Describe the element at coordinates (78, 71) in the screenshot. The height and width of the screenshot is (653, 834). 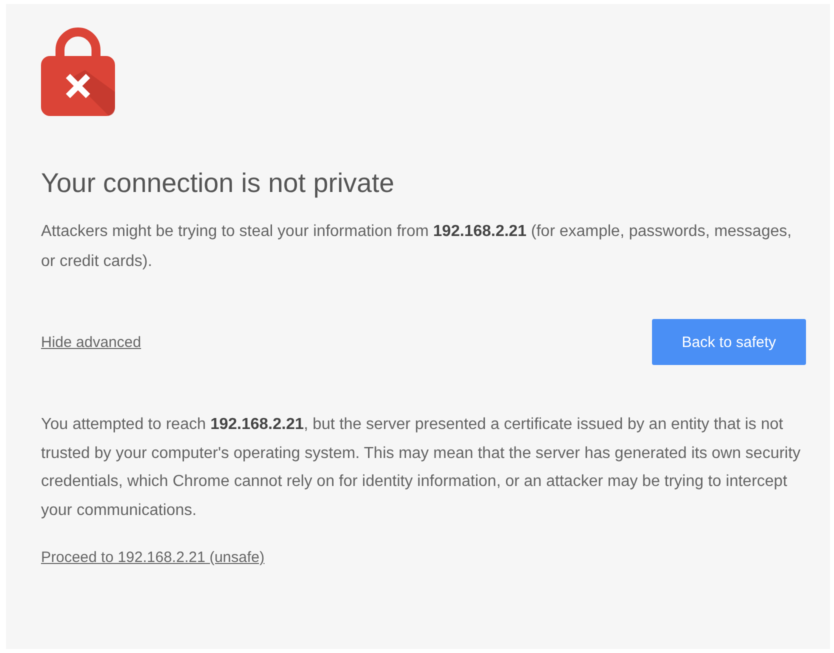
I see `lock-error-icon` at that location.